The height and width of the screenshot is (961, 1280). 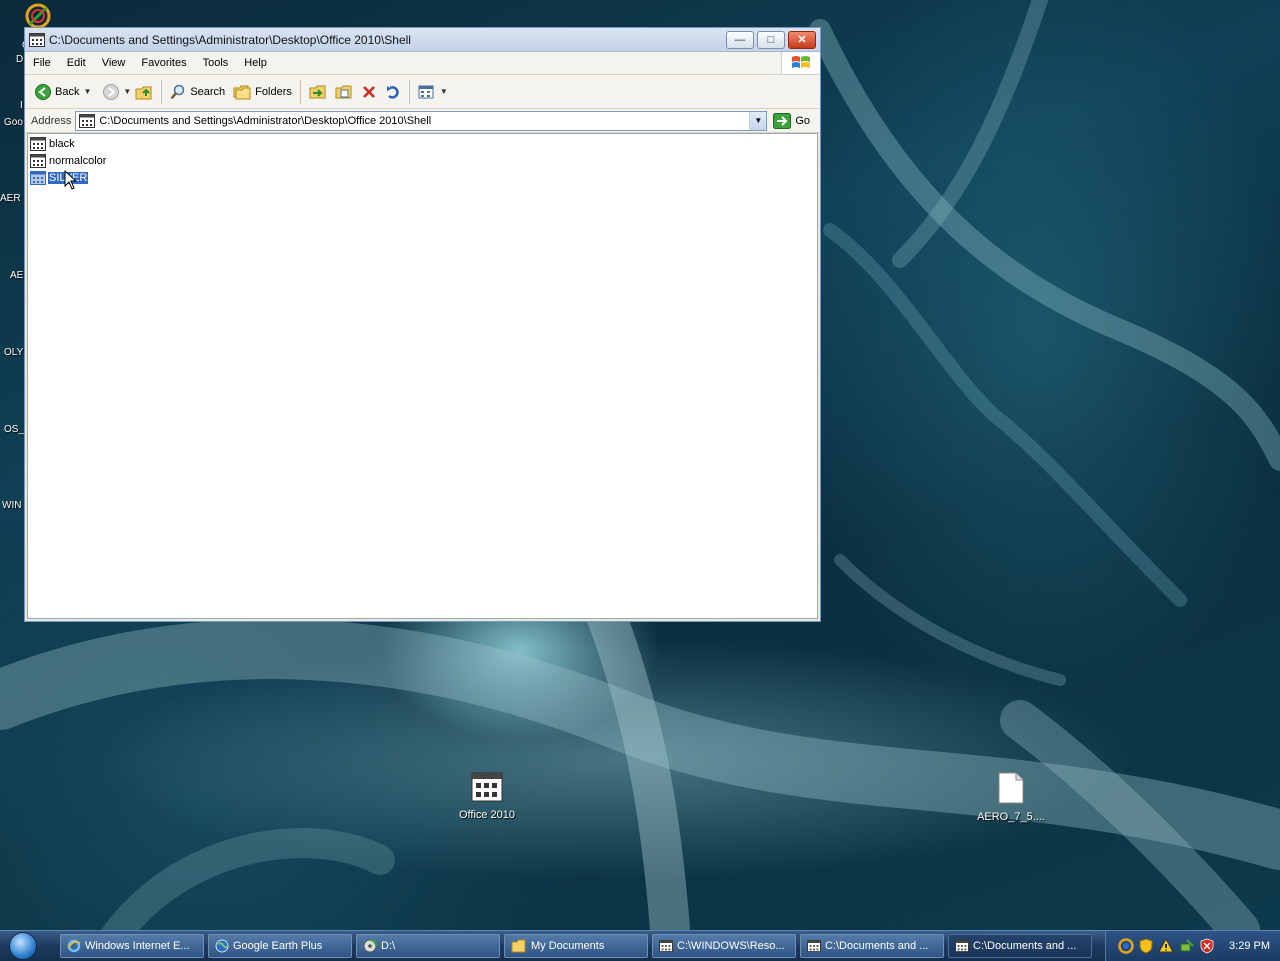 I want to click on address-dropdown-button: ▼, so click(x=758, y=120).